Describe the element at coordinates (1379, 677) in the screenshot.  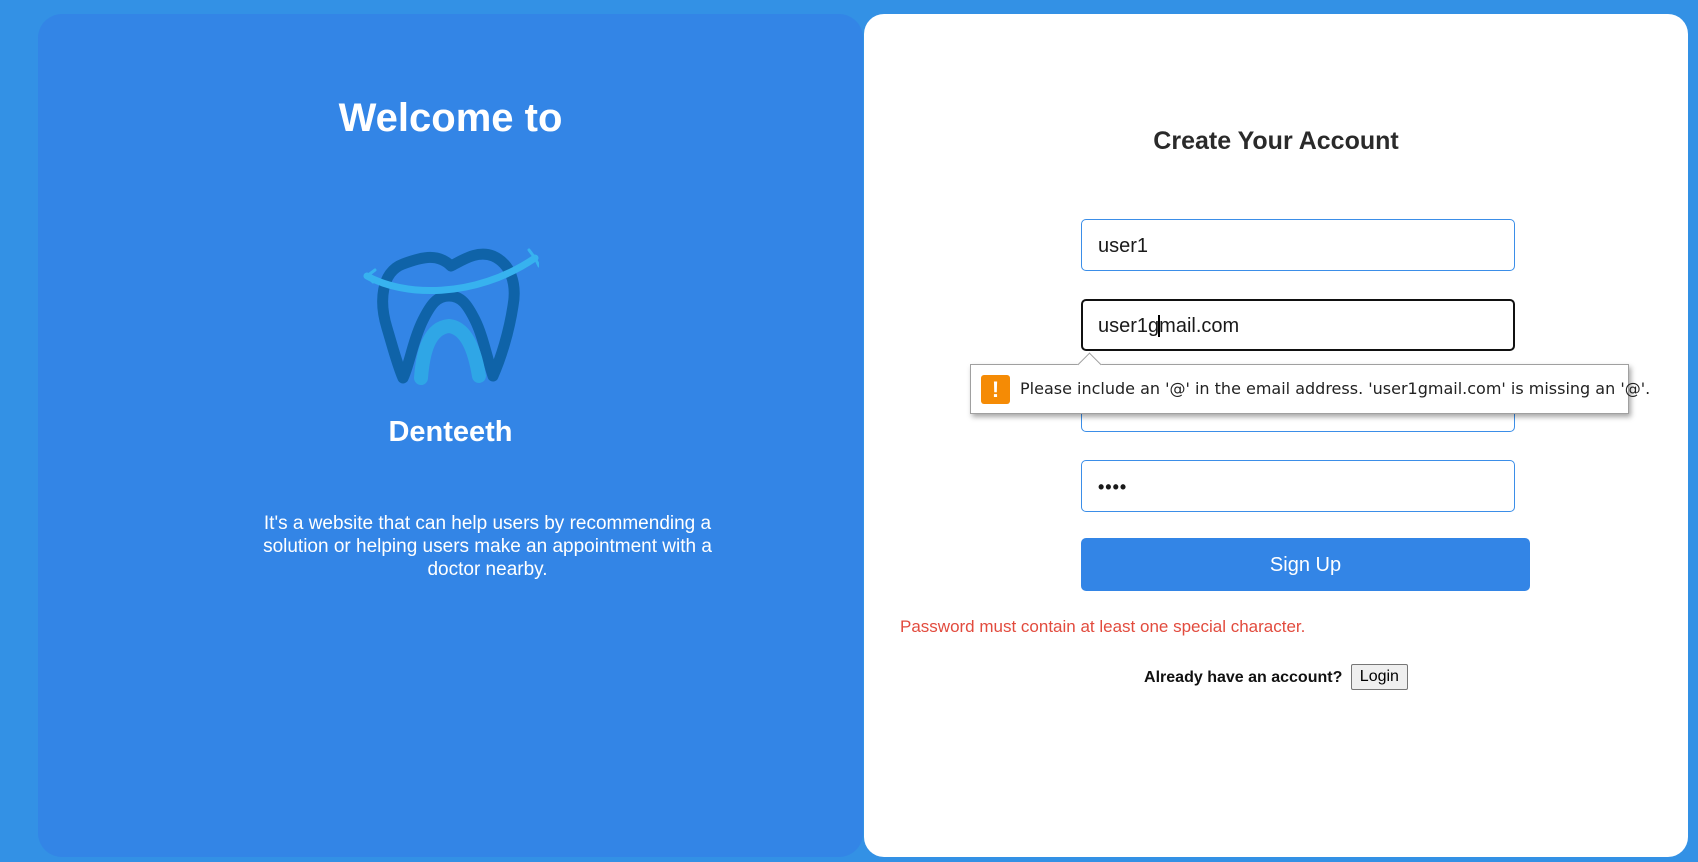
I see `login-button: Login` at that location.